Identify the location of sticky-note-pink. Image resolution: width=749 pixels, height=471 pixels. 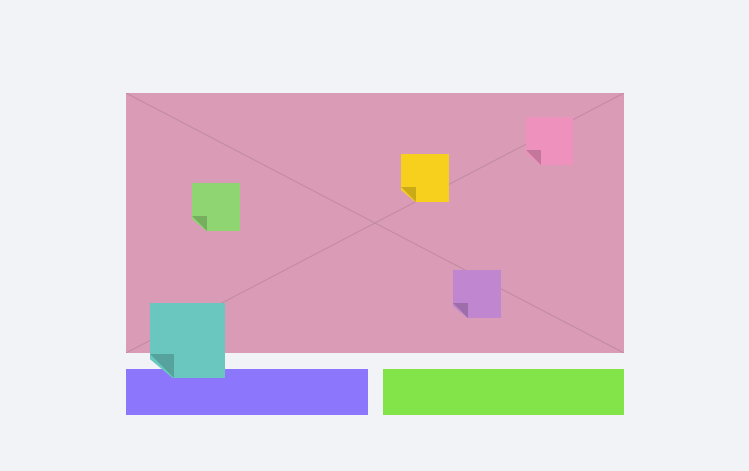
(549, 141).